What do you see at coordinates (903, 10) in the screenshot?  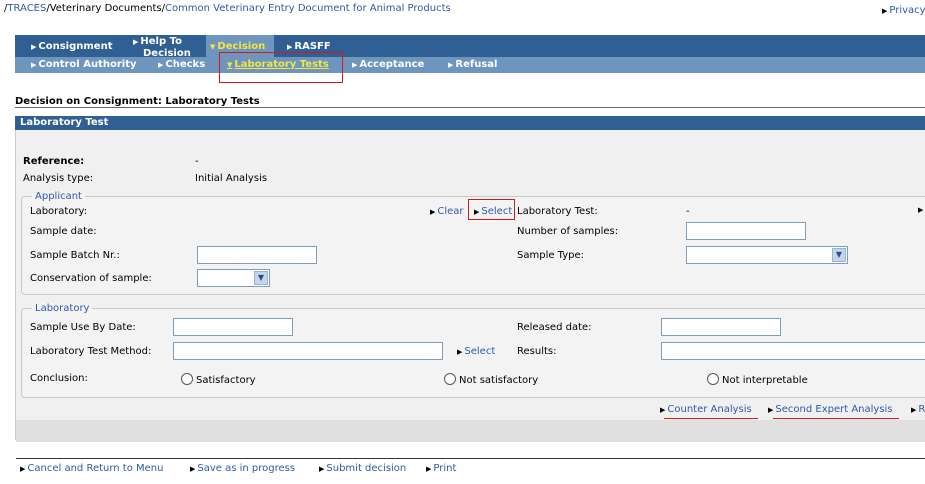 I see `privacy-link: ▶ Privacy` at bounding box center [903, 10].